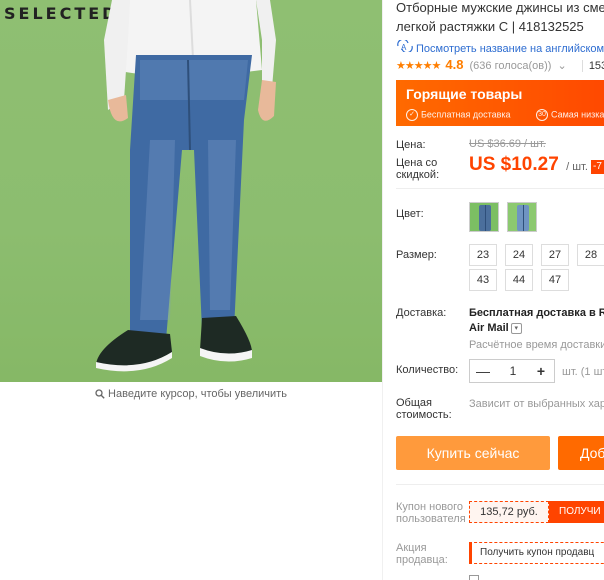 The width and height of the screenshot is (604, 580). I want to click on checkbox, so click(474, 577).